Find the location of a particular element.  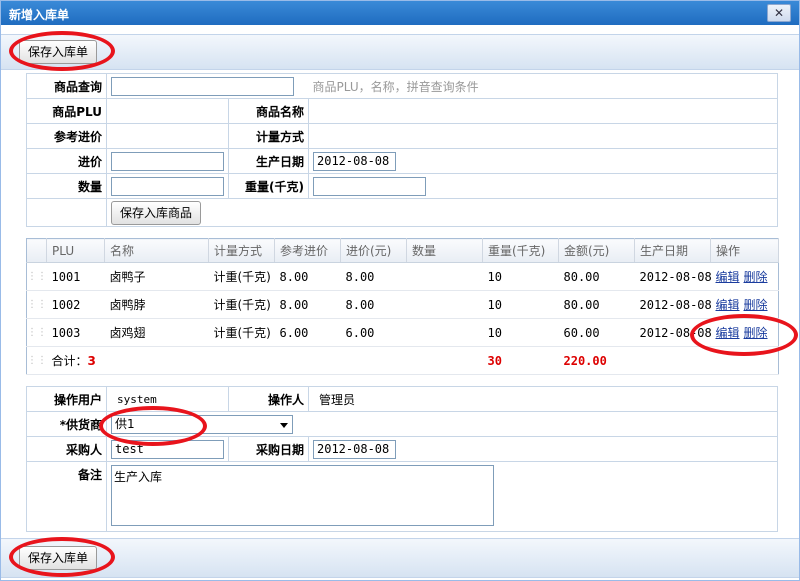

col-plu: PLU is located at coordinates (75, 250).